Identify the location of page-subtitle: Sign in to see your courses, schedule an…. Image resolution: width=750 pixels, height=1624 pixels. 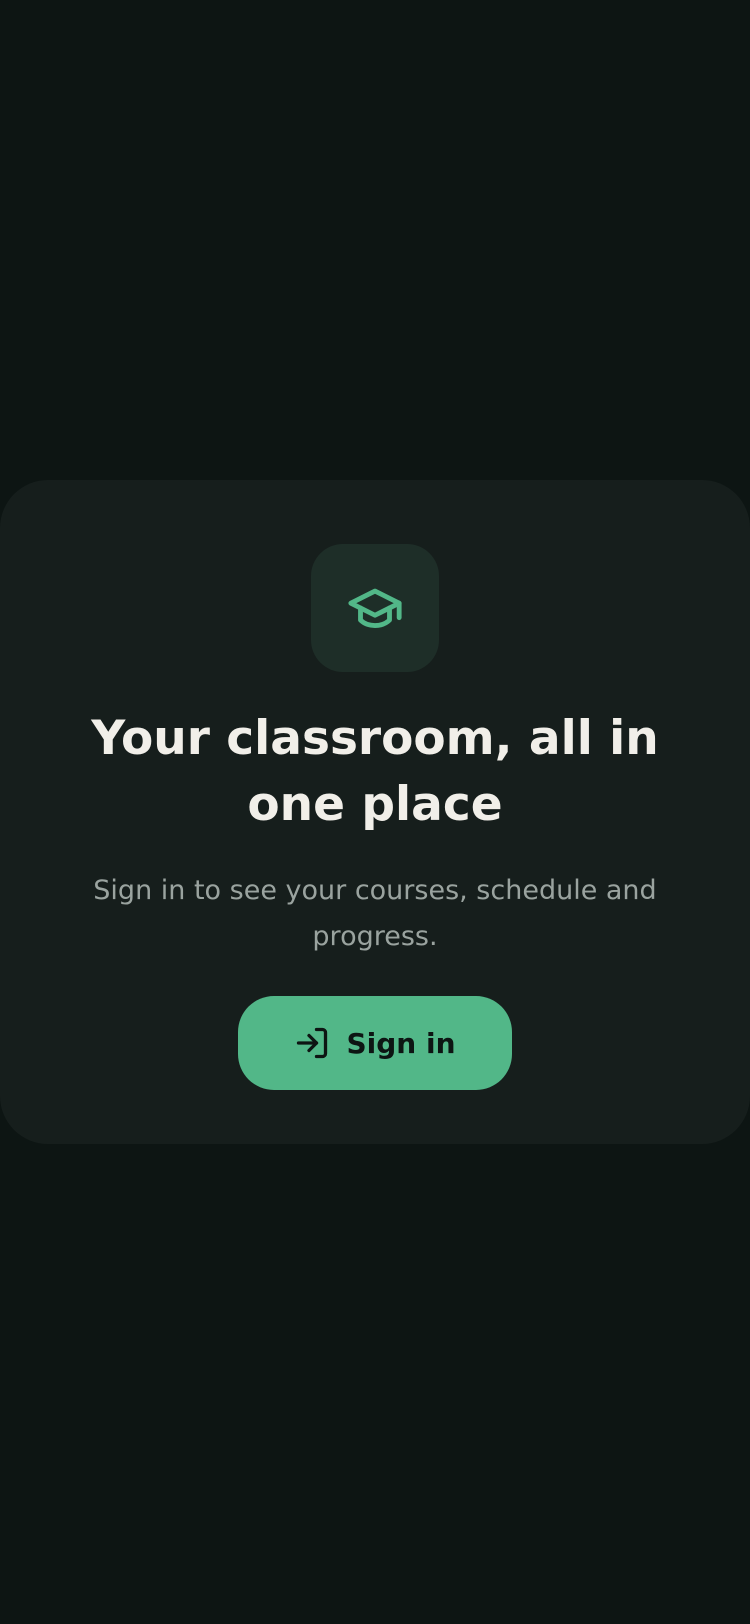
(375, 913).